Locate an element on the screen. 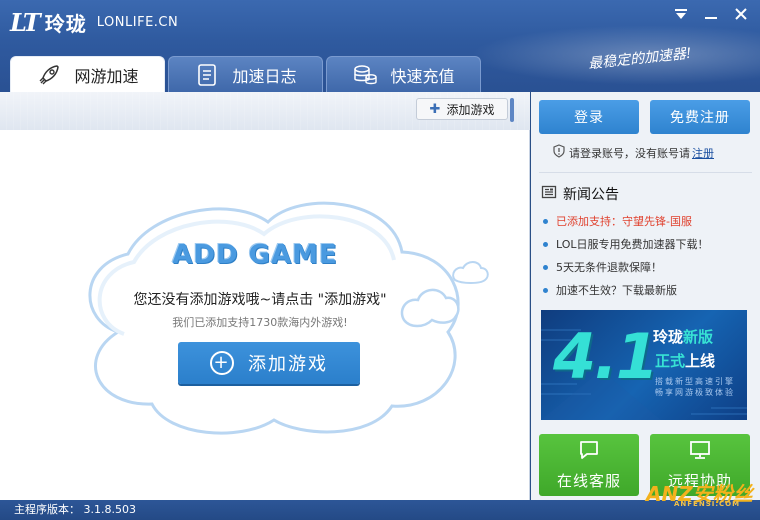 This screenshot has width=760, height=520. log-icon is located at coordinates (207, 75).